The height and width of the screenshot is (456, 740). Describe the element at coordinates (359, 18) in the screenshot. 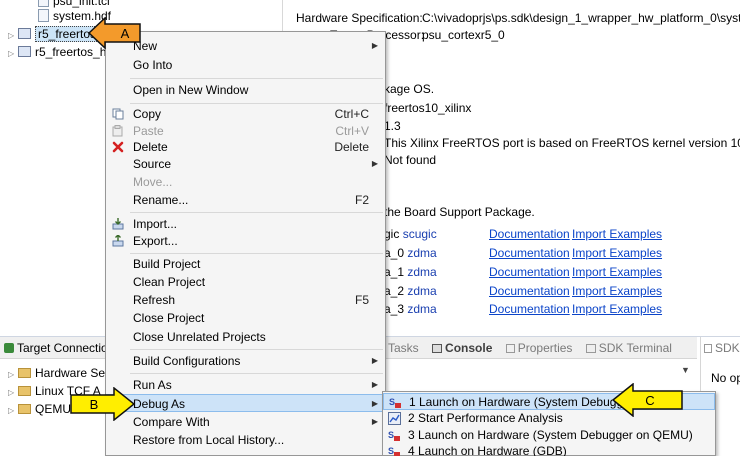

I see `hw-spec-label: Hardware Specification:` at that location.